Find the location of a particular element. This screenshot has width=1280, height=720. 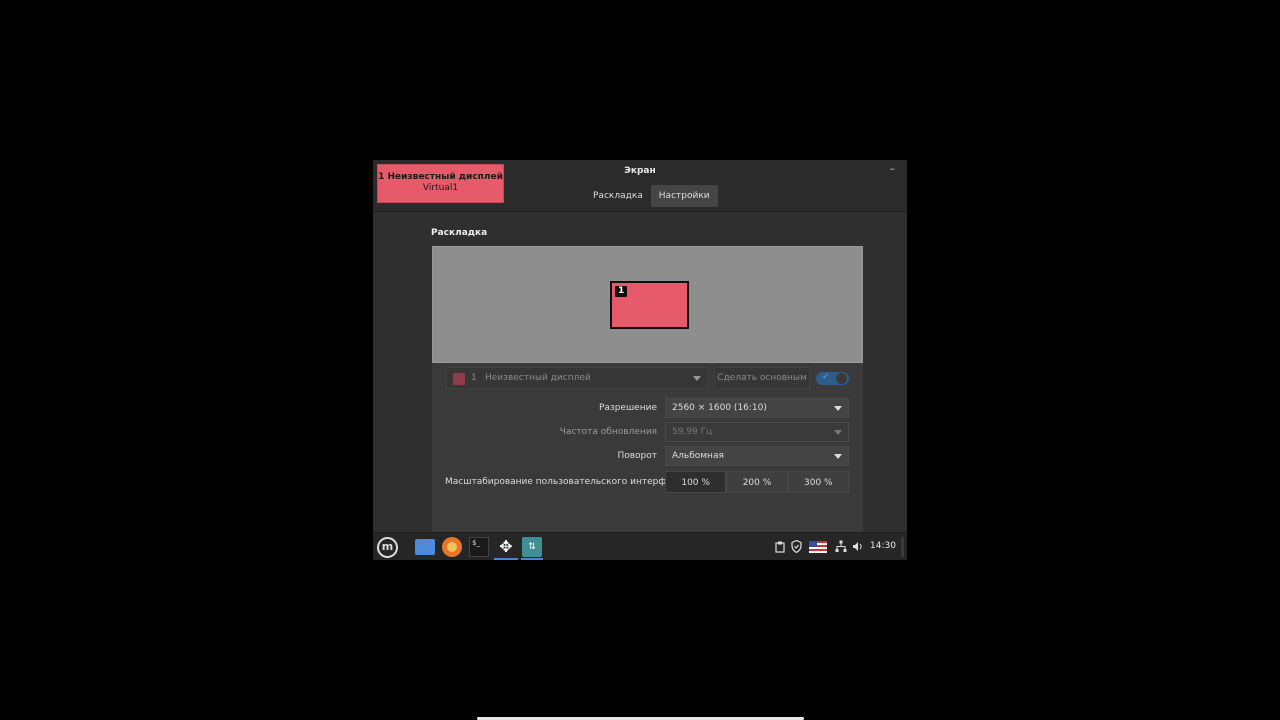

tab-settings: Настройки is located at coordinates (684, 196).